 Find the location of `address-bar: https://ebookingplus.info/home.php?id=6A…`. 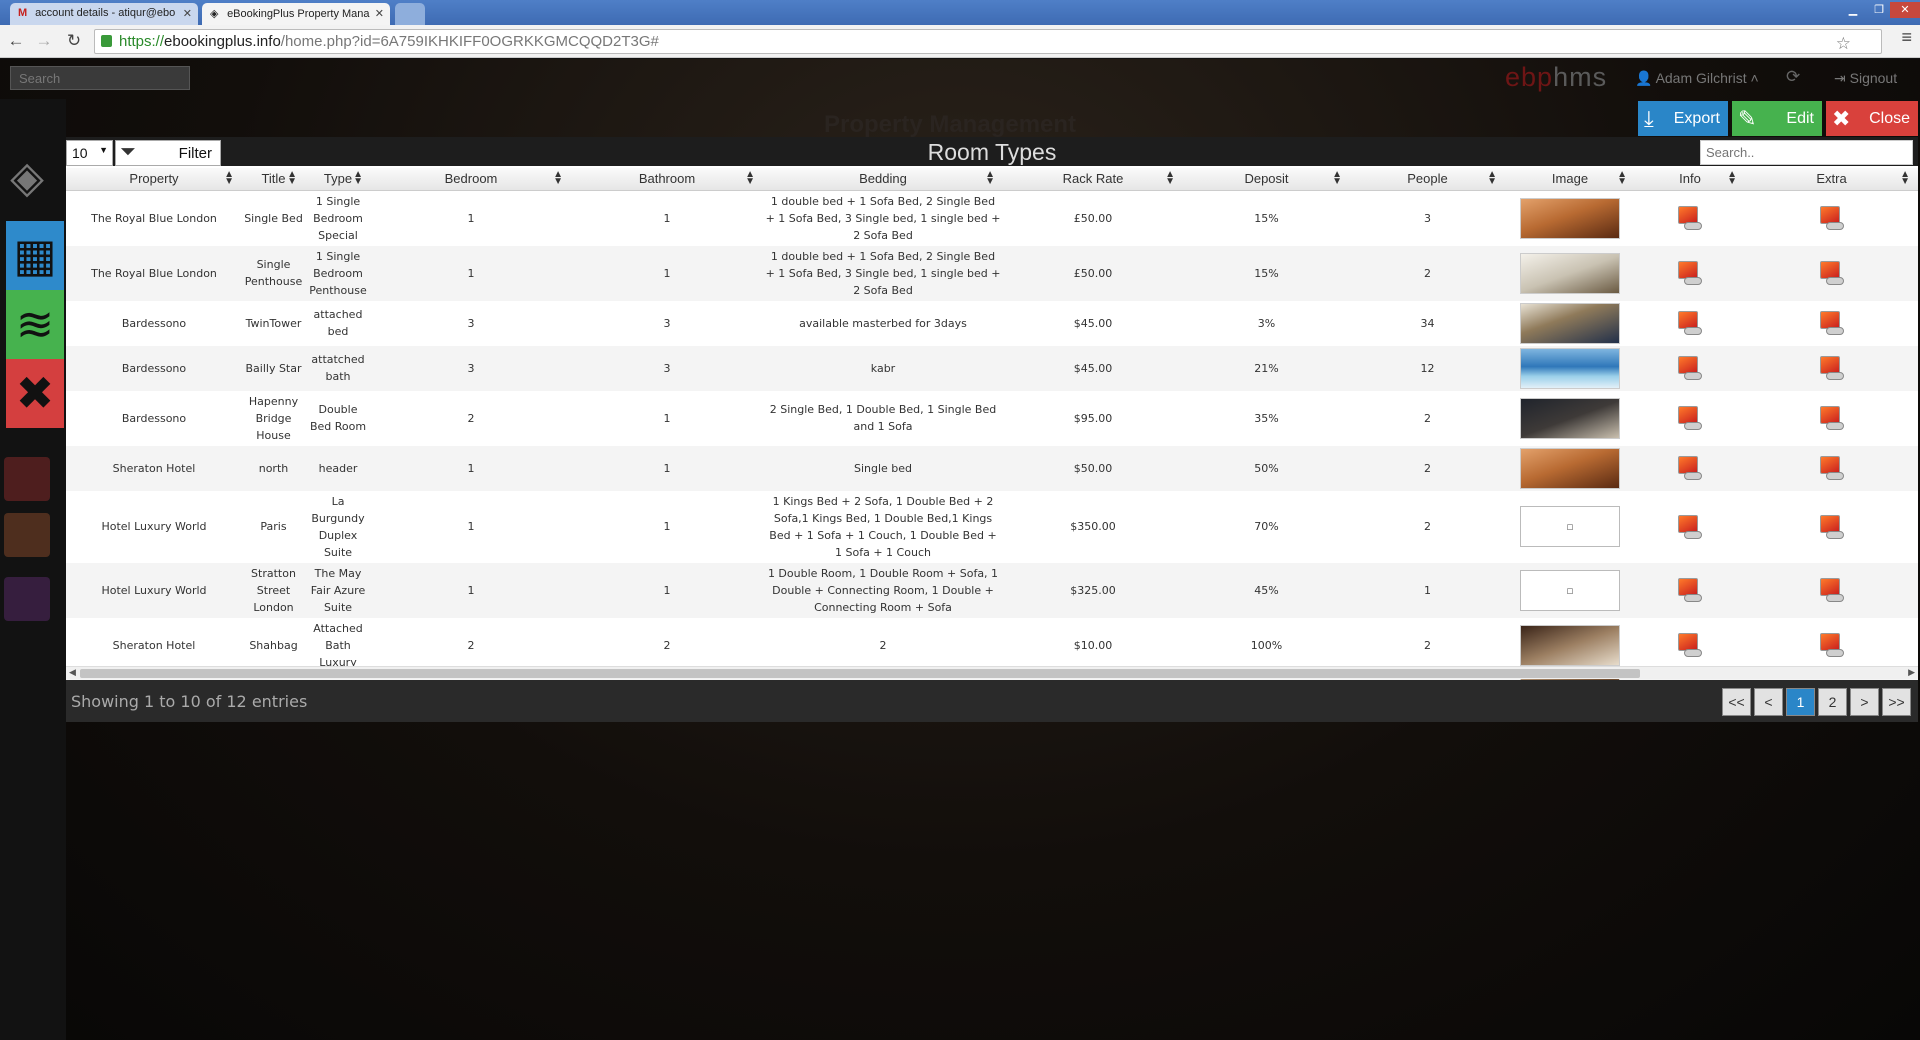

address-bar: https://ebookingplus.info/home.php?id=6A… is located at coordinates (988, 41).